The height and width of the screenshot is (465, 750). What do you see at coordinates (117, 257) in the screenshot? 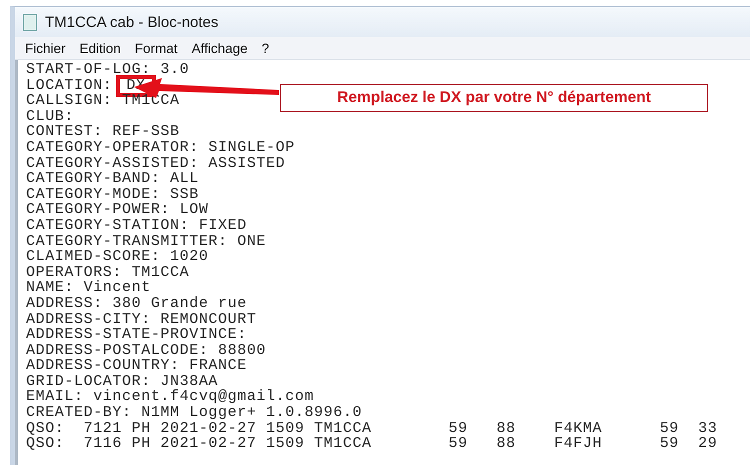
I see `text-line: CLAIMED-SCORE: 1020` at bounding box center [117, 257].